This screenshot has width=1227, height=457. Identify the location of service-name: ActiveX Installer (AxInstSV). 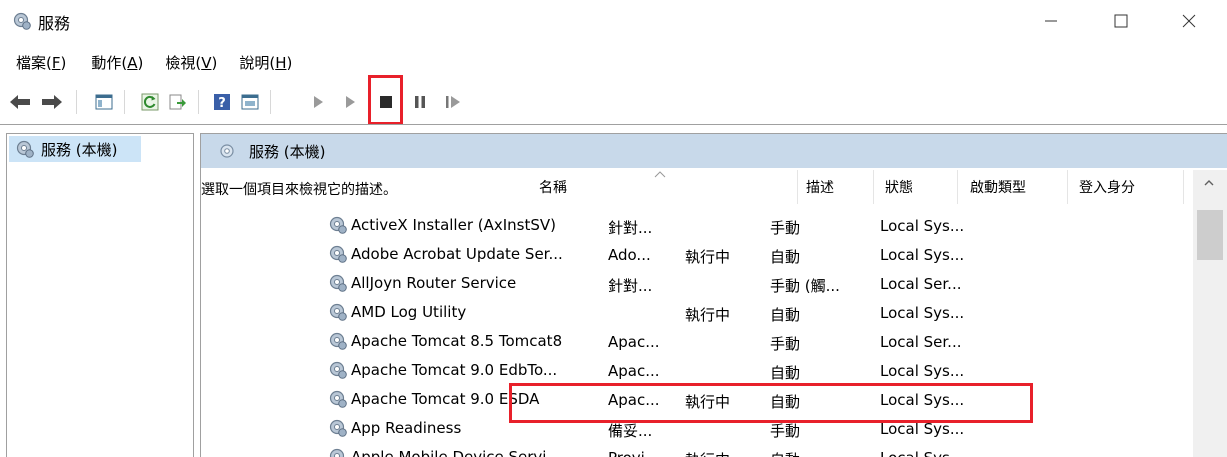
(454, 225).